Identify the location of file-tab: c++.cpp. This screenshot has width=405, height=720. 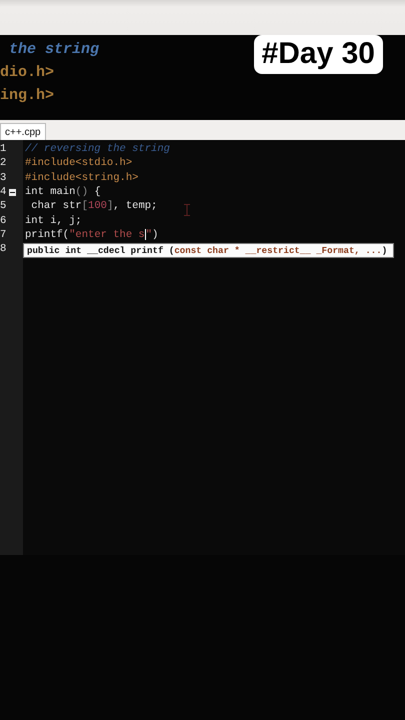
(23, 131).